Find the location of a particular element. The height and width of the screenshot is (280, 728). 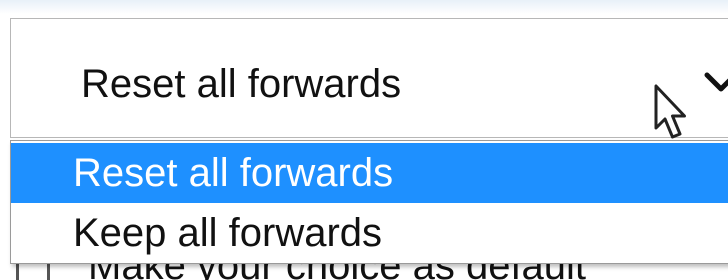

forwards-select-value: Reset all forwards is located at coordinates (241, 84).